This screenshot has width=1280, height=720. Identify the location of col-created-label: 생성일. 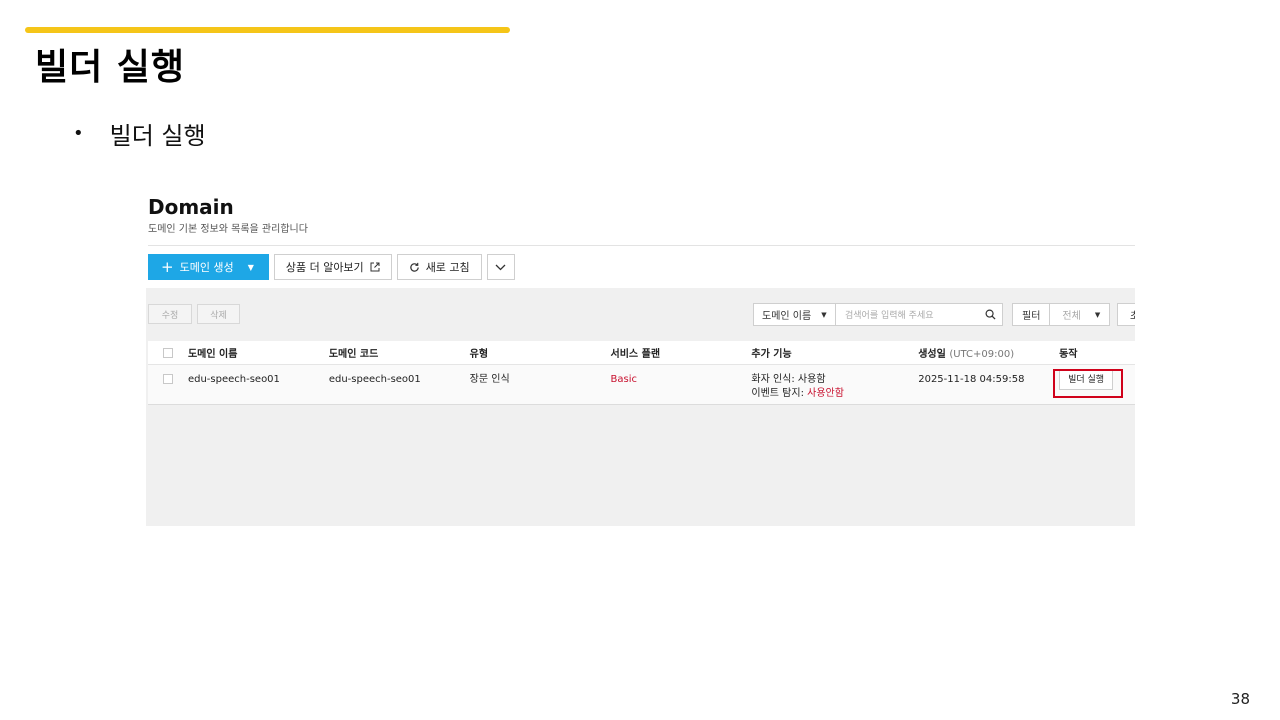
(932, 354).